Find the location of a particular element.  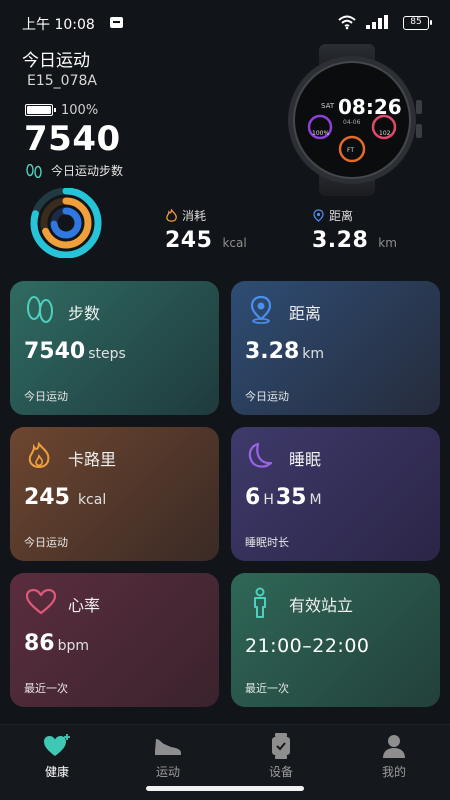

distance-summary: 距离 3.28 km is located at coordinates (354, 230).